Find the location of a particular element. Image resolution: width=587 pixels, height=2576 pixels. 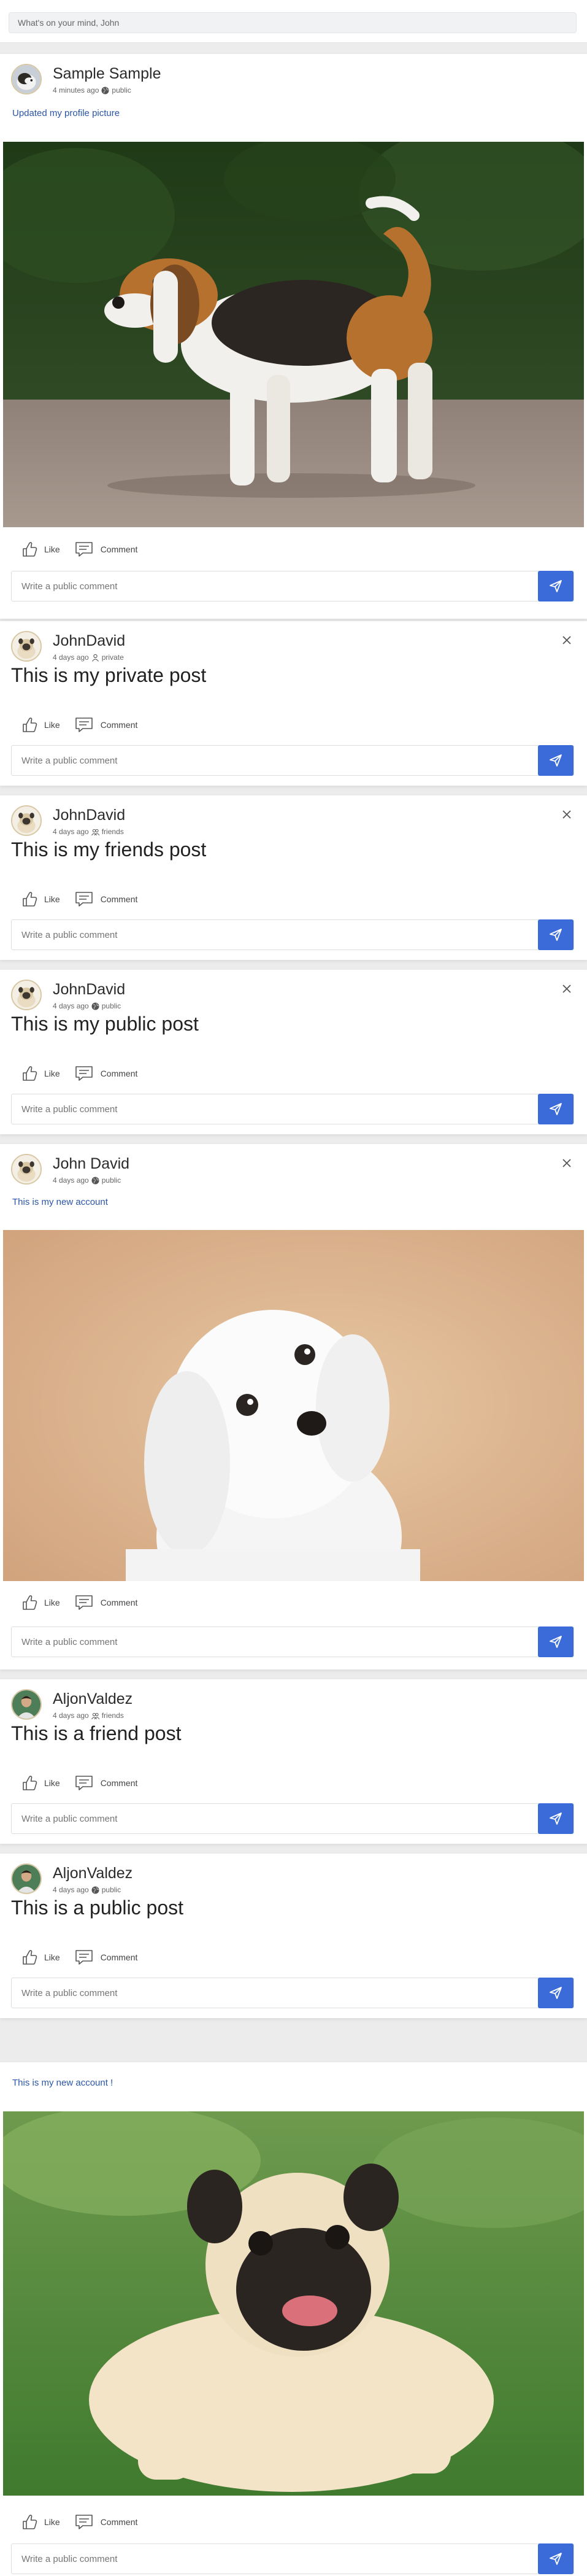

post-actions: Like Comment is located at coordinates (84, 549).